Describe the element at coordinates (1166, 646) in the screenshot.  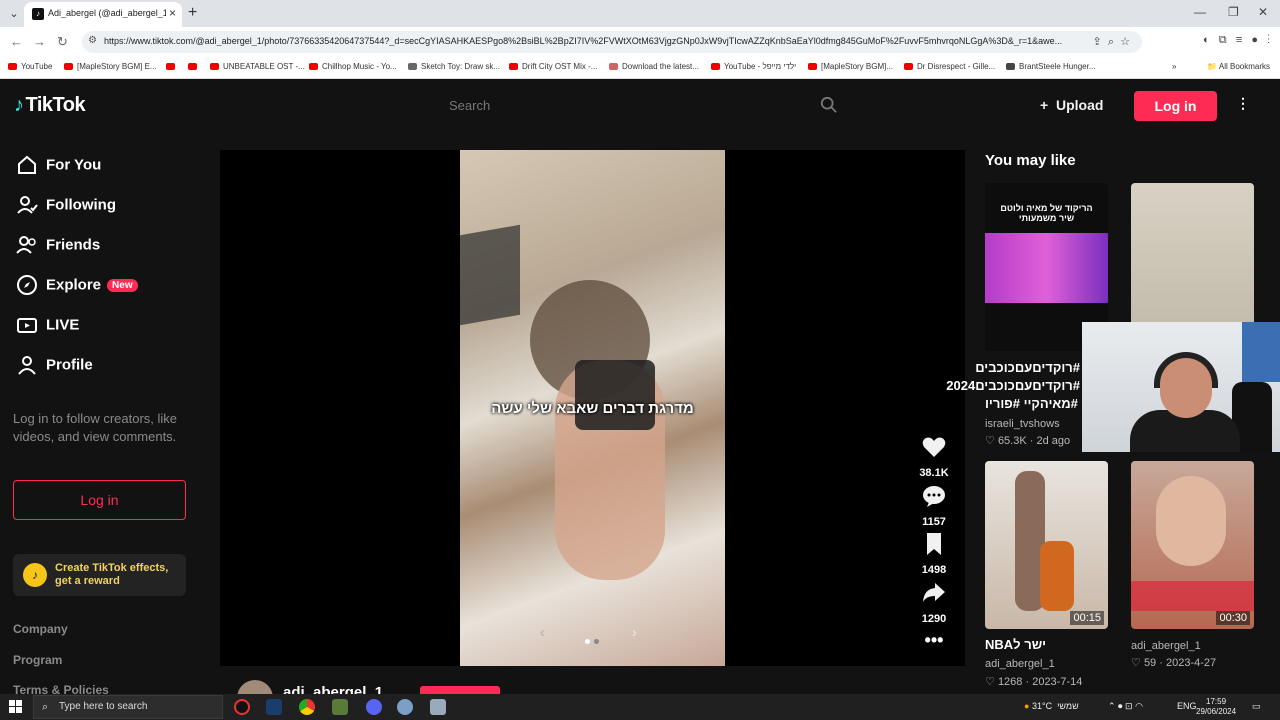
I see `rec-author-4: adi_abergel_1` at that location.